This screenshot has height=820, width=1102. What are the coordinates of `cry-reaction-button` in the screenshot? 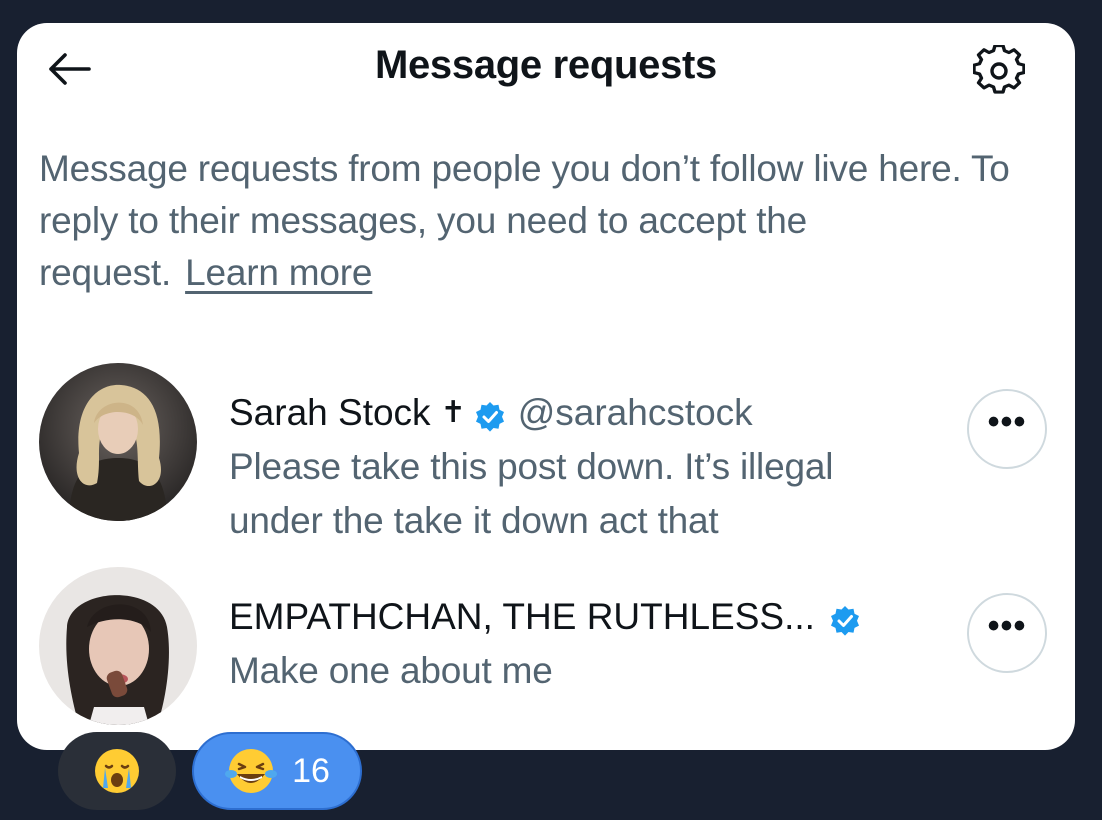 It's located at (117, 771).